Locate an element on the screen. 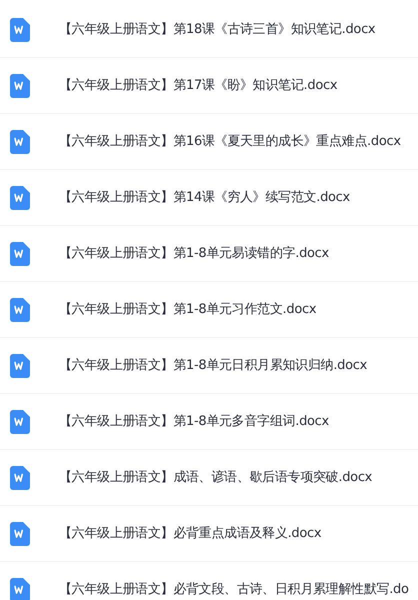 The height and width of the screenshot is (600, 418). file-name: 【六年级上册语文】成语、谚语、歇后语专项突破.docx is located at coordinates (215, 478).